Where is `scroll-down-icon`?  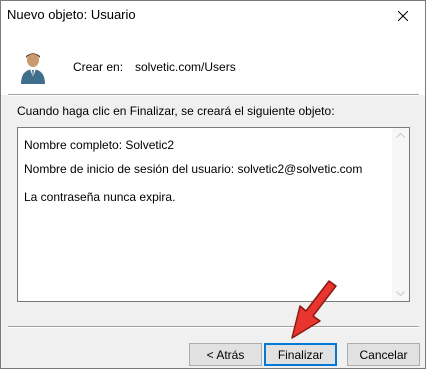 scroll-down-icon is located at coordinates (400, 293).